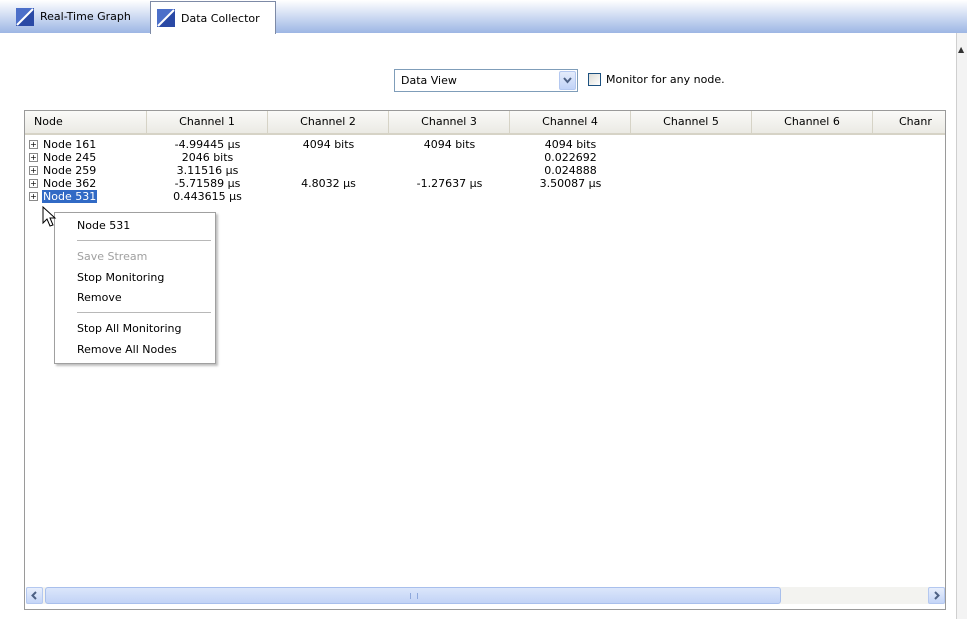 The height and width of the screenshot is (619, 967). I want to click on graph-icon, so click(25, 16).